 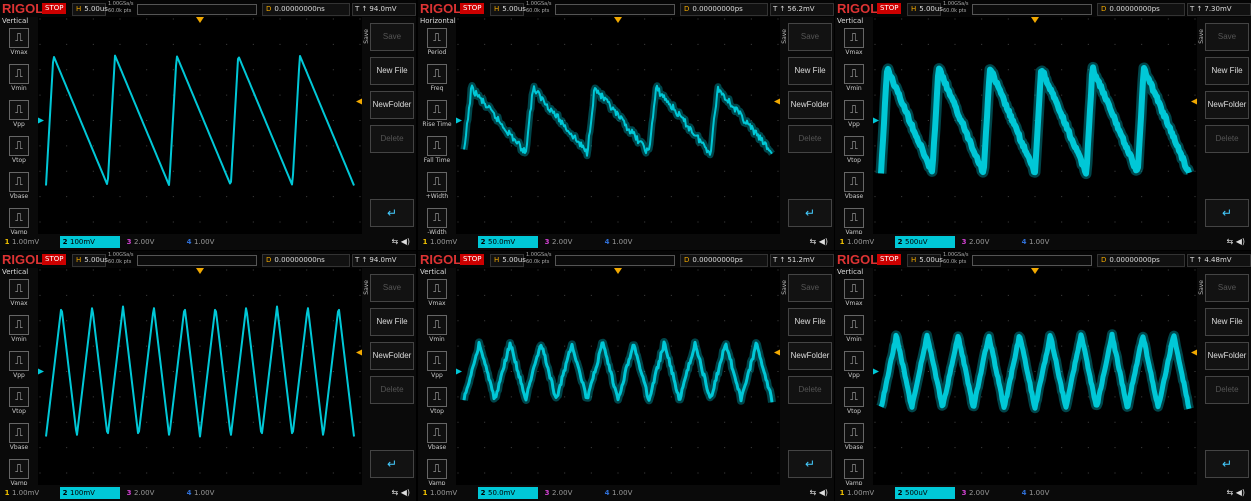 What do you see at coordinates (384, 9) in the screenshot?
I see `trigger-level-readout: T ↑ 94.0mV` at bounding box center [384, 9].